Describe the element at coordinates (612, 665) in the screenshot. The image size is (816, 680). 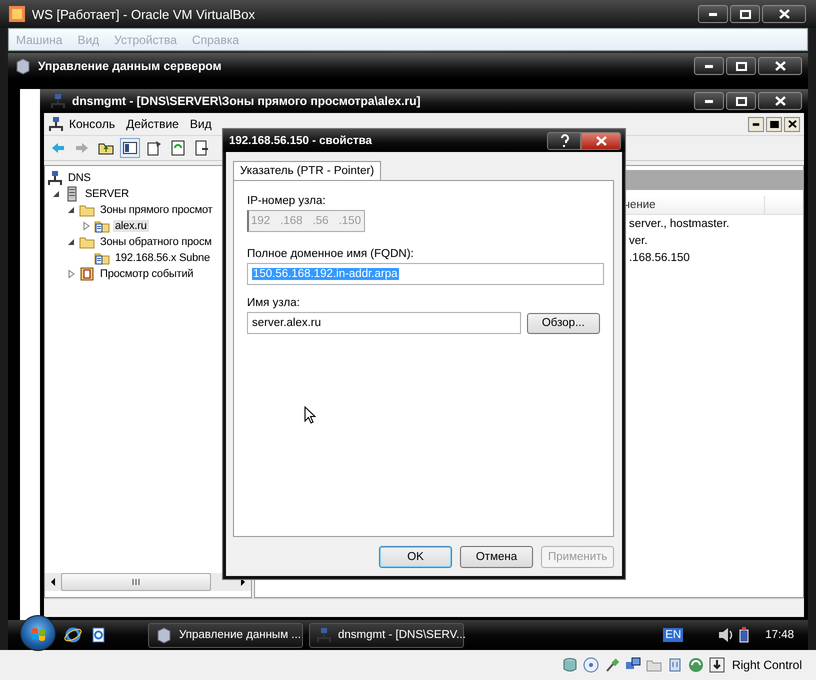
I see `usb-plug-icon` at that location.